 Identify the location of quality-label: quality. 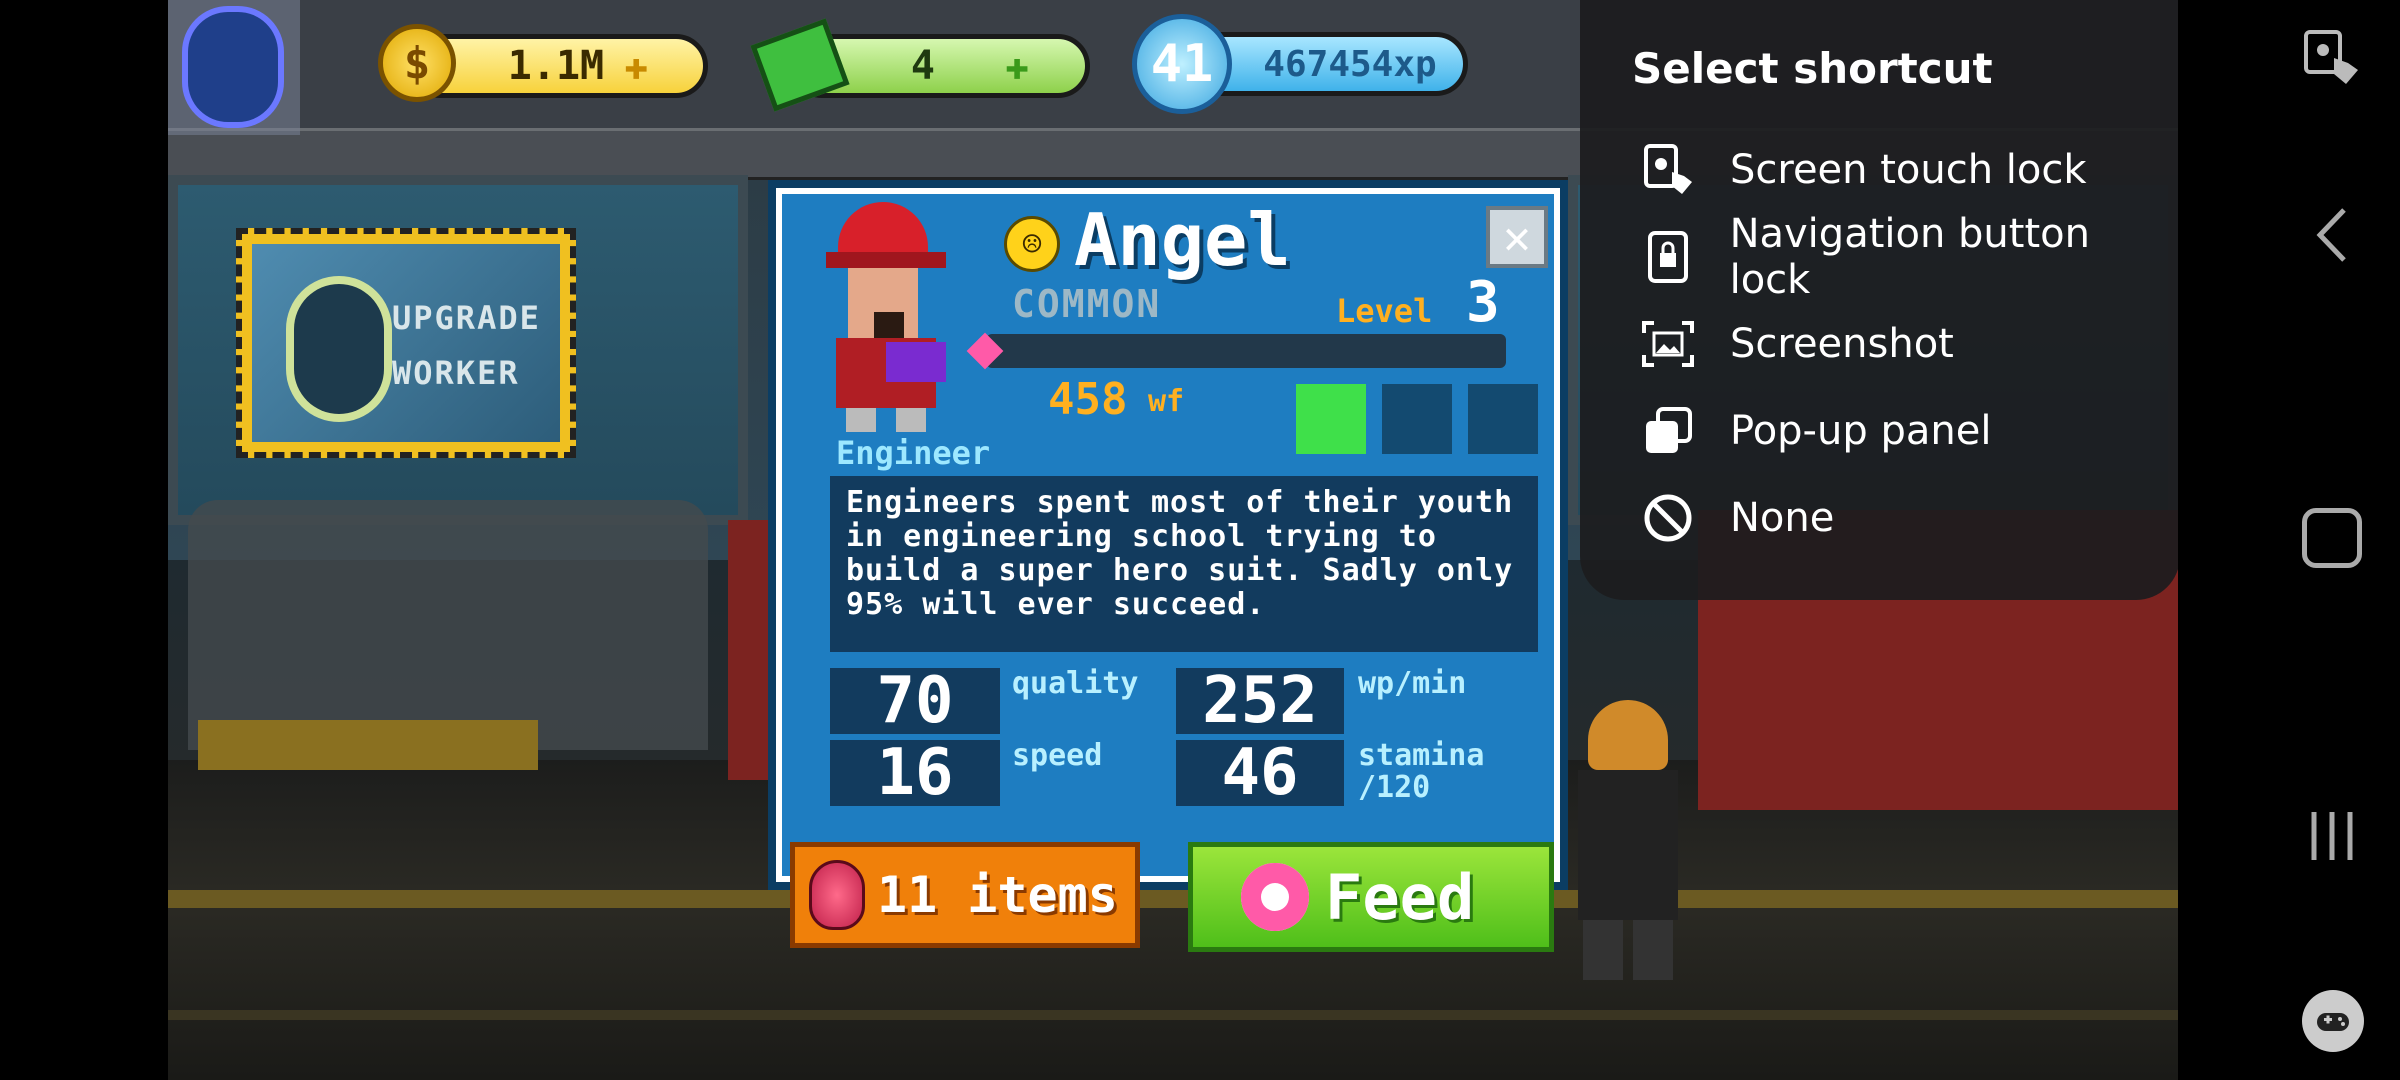
(1075, 683).